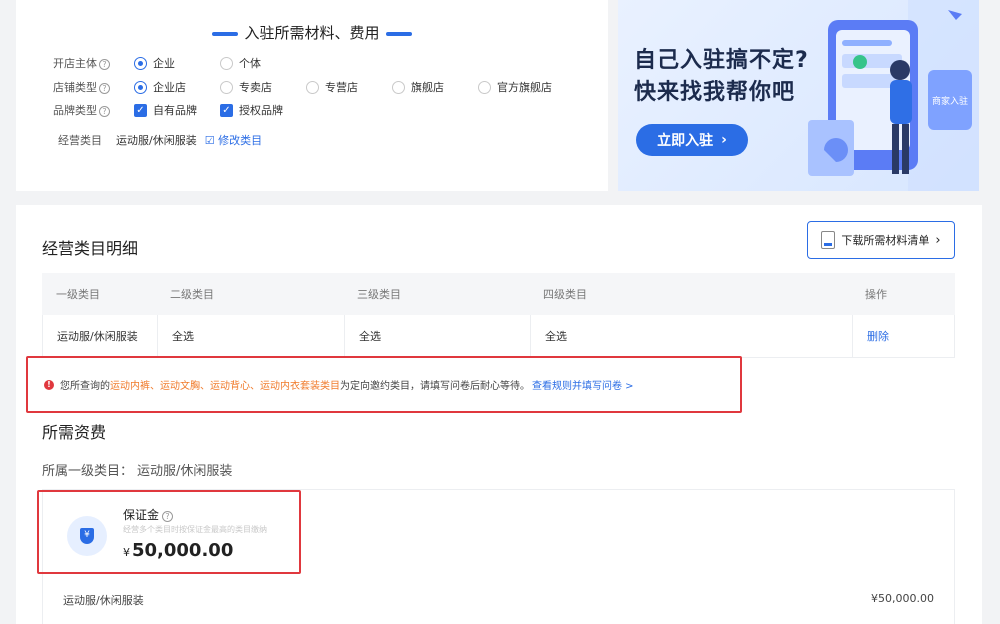 This screenshot has height=624, width=1000. What do you see at coordinates (435, 87) in the screenshot?
I see `radio-flagship-store: 旗舰店` at bounding box center [435, 87].